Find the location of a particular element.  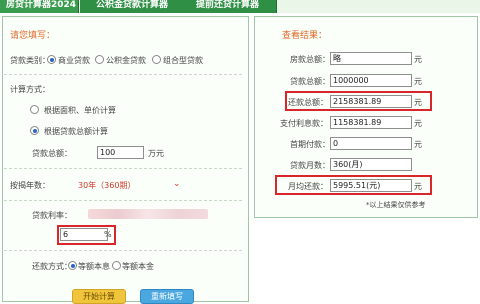

calc-method-label: 计算方式： is located at coordinates (30, 89).